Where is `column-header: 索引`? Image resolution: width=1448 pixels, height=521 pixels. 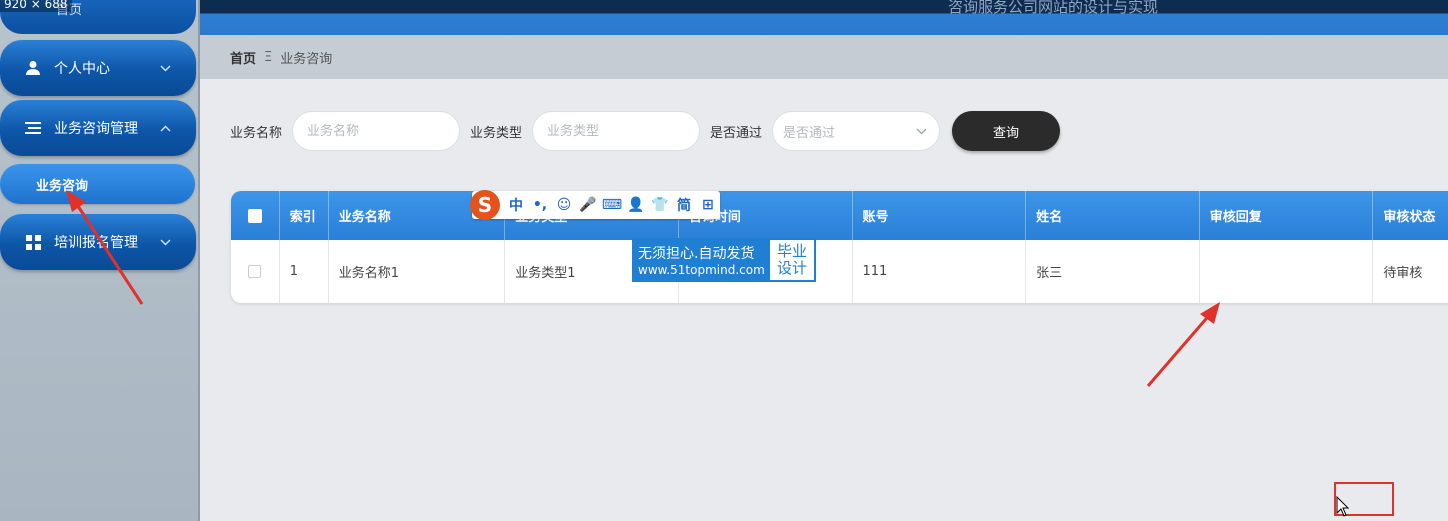
column-header: 索引 is located at coordinates (304, 215).